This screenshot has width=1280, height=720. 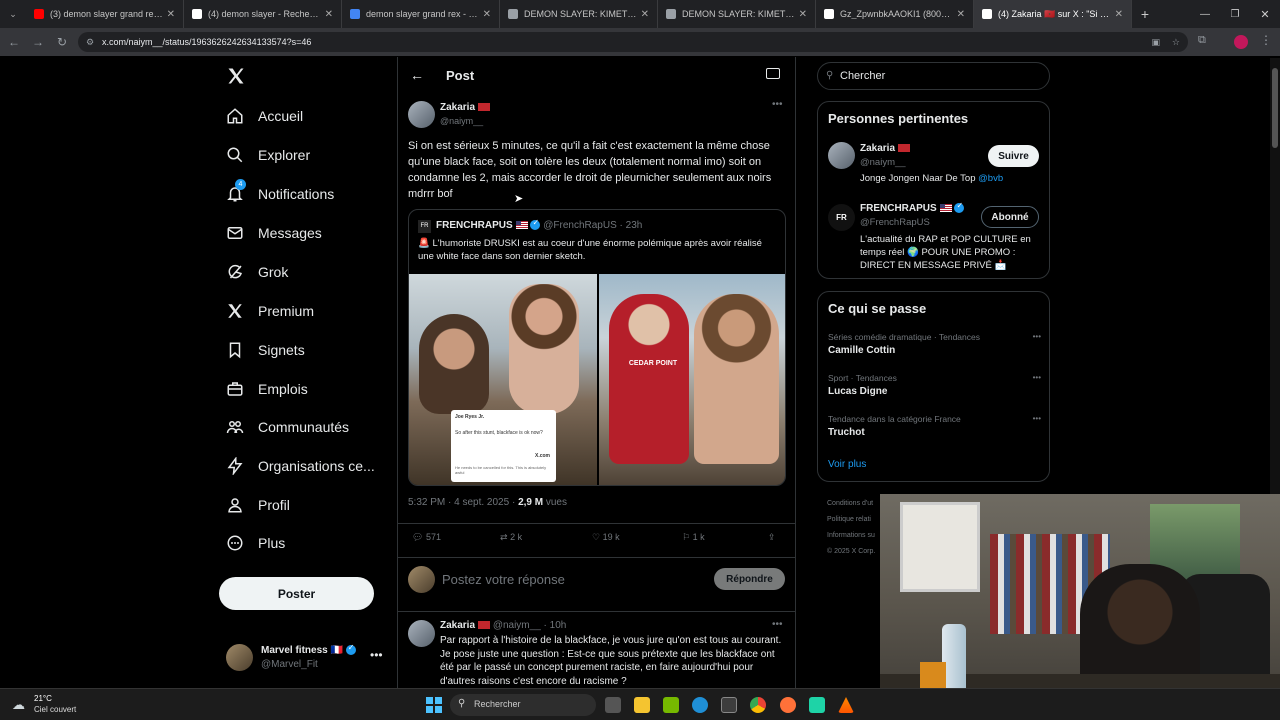 What do you see at coordinates (895, 14) in the screenshot?
I see `browser-tab: Gz_ZpwnbkAAOKI1 (800×600) ✕` at bounding box center [895, 14].